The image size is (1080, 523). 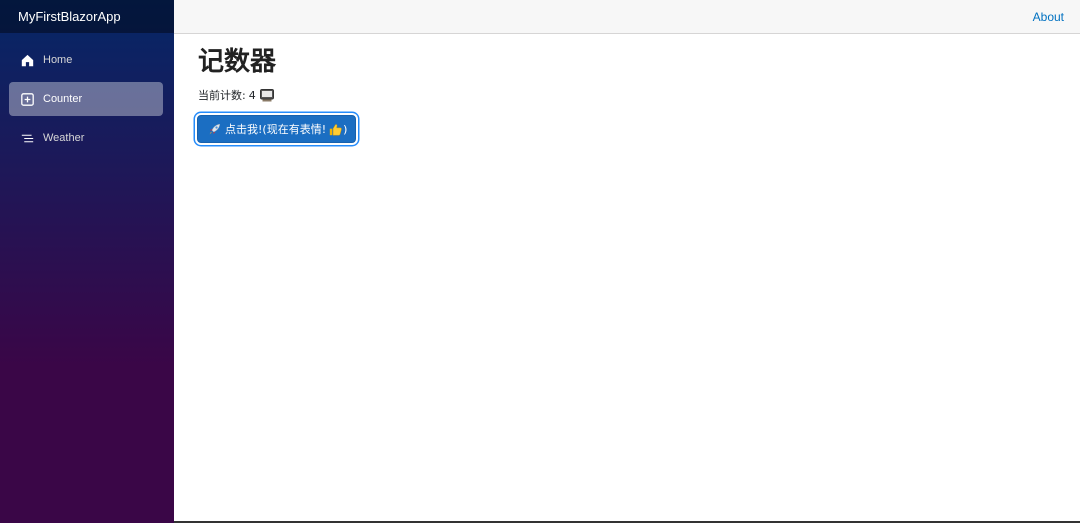 I want to click on brand-bar: MyFirstBlazorApp, so click(x=87, y=16).